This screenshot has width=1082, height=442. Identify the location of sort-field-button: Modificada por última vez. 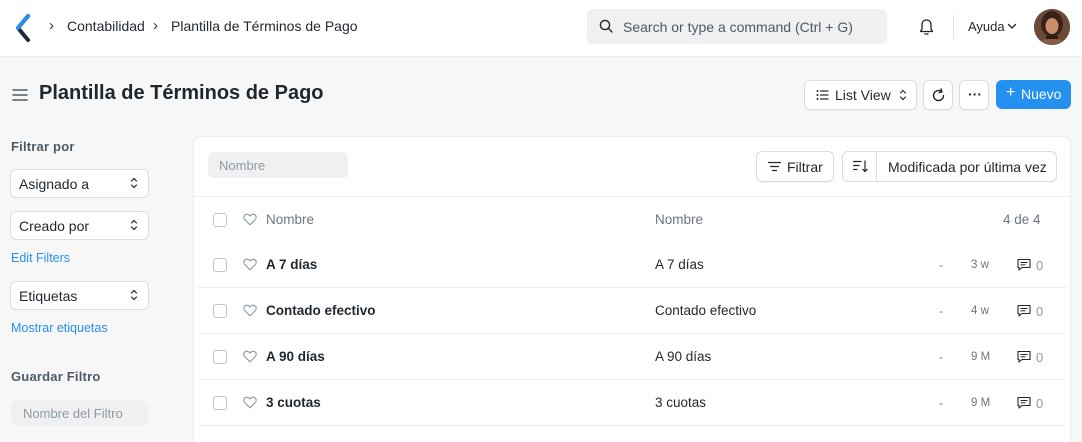
(967, 167).